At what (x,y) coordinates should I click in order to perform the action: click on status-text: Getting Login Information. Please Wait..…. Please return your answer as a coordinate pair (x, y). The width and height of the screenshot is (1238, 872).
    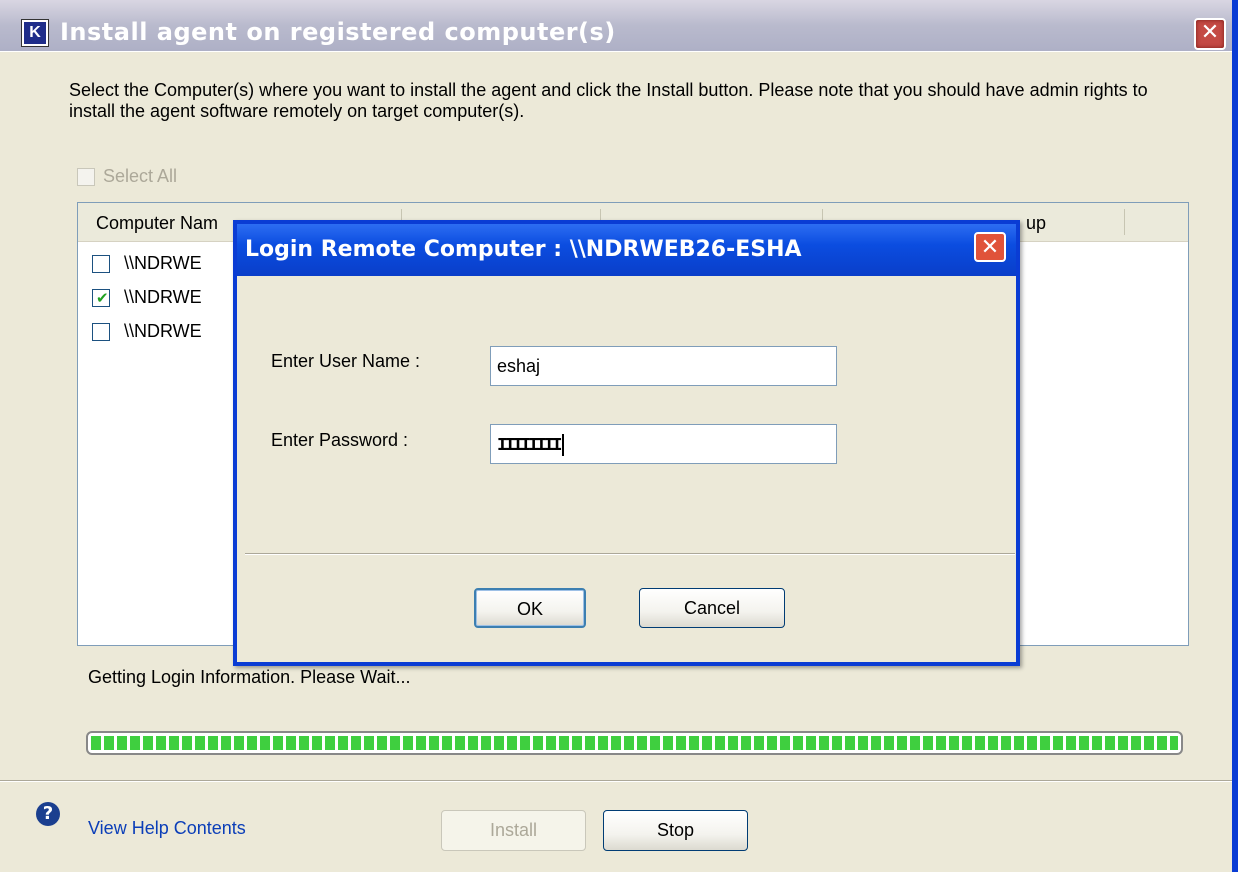
    Looking at the image, I should click on (249, 677).